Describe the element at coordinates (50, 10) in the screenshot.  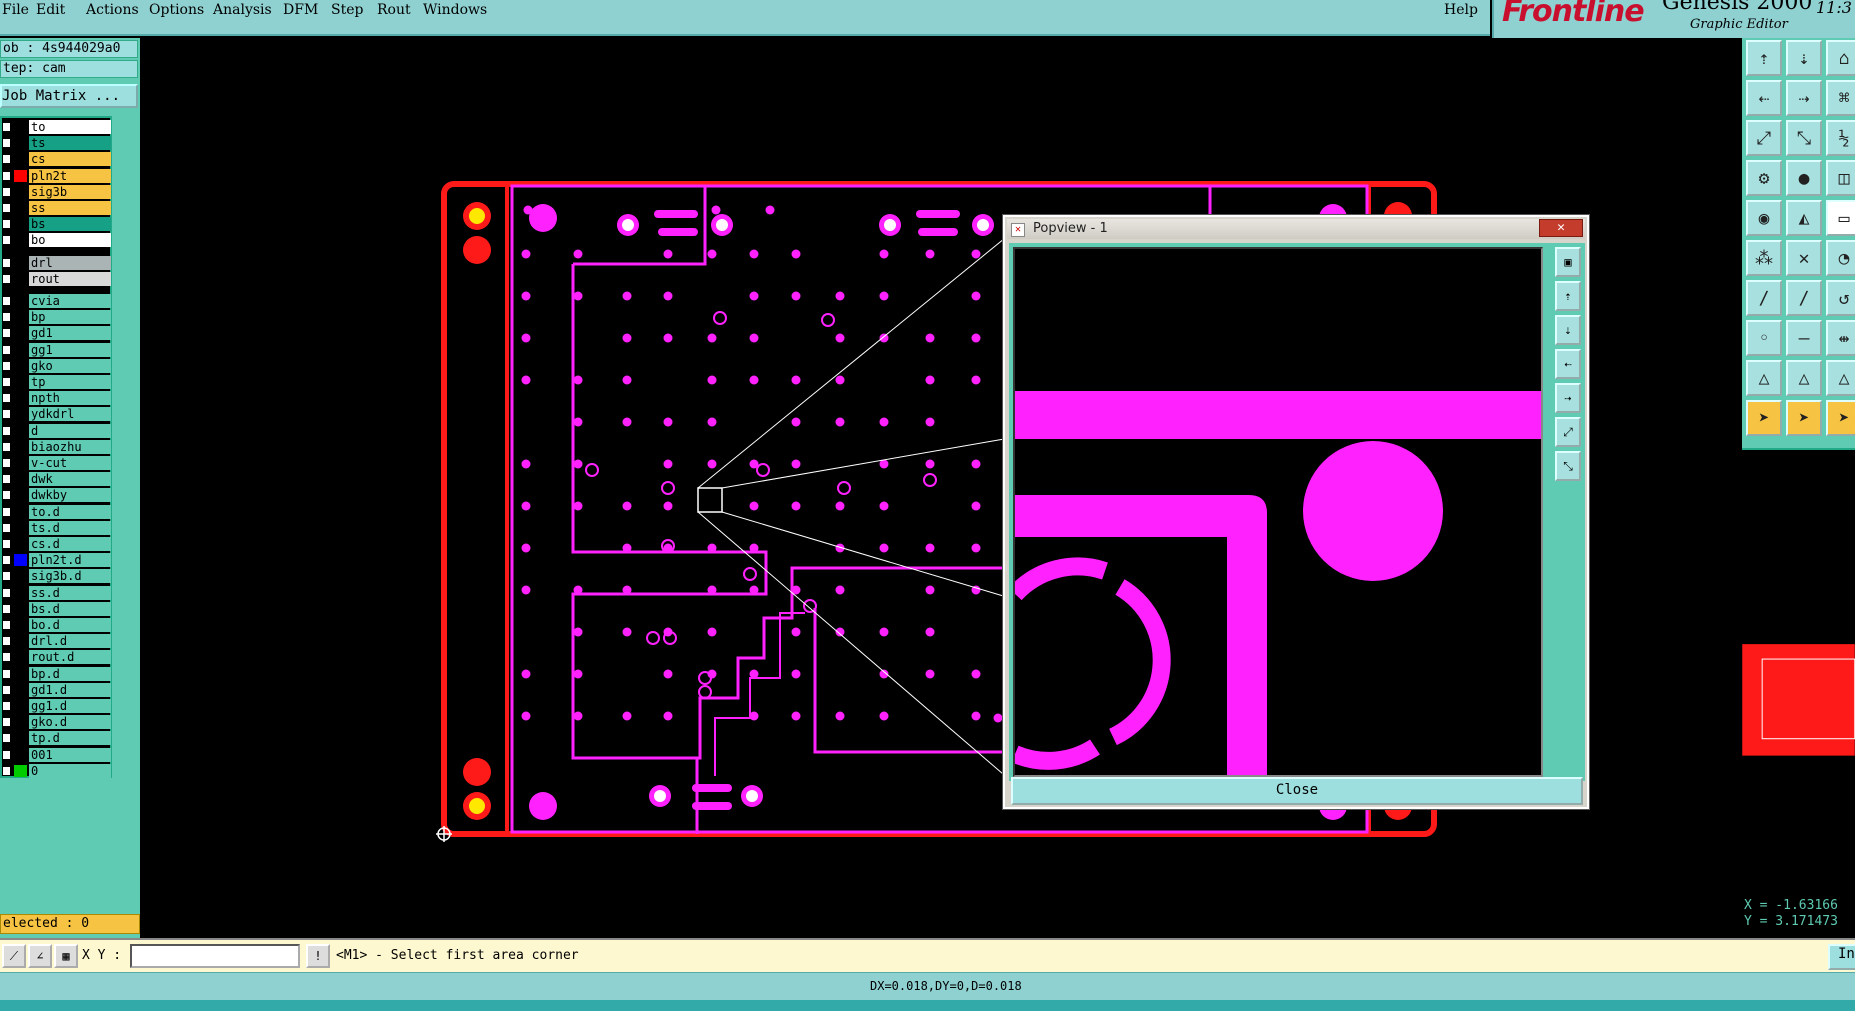
I see `menu-edit: Edit` at that location.